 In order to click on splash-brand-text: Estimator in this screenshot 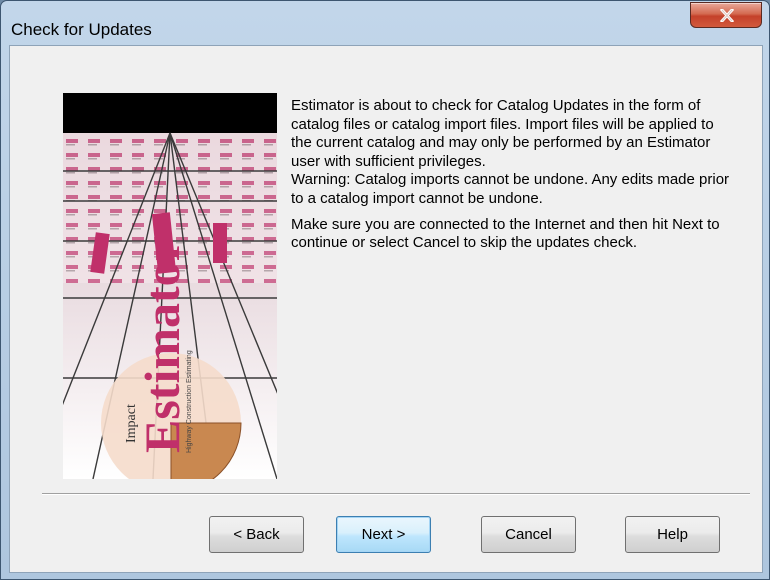, I will do `click(162, 346)`.